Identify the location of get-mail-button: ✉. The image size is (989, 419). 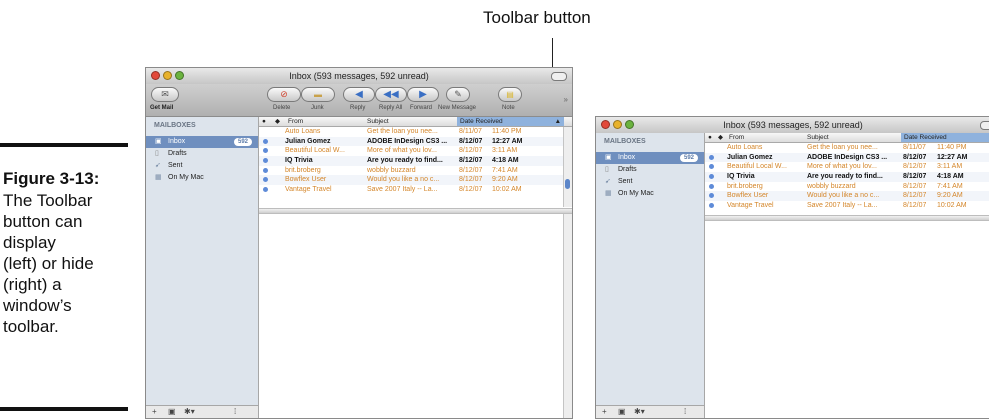
(165, 94).